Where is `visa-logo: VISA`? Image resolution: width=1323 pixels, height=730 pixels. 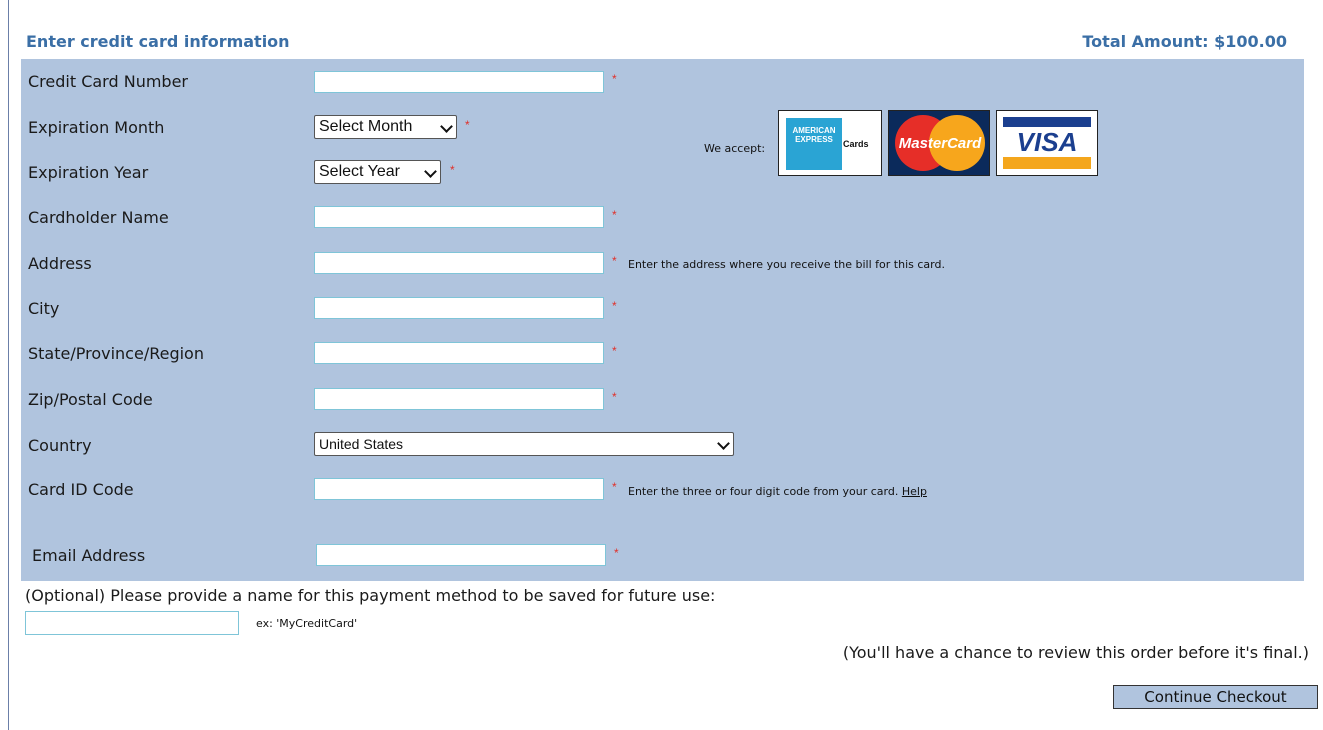 visa-logo: VISA is located at coordinates (1047, 143).